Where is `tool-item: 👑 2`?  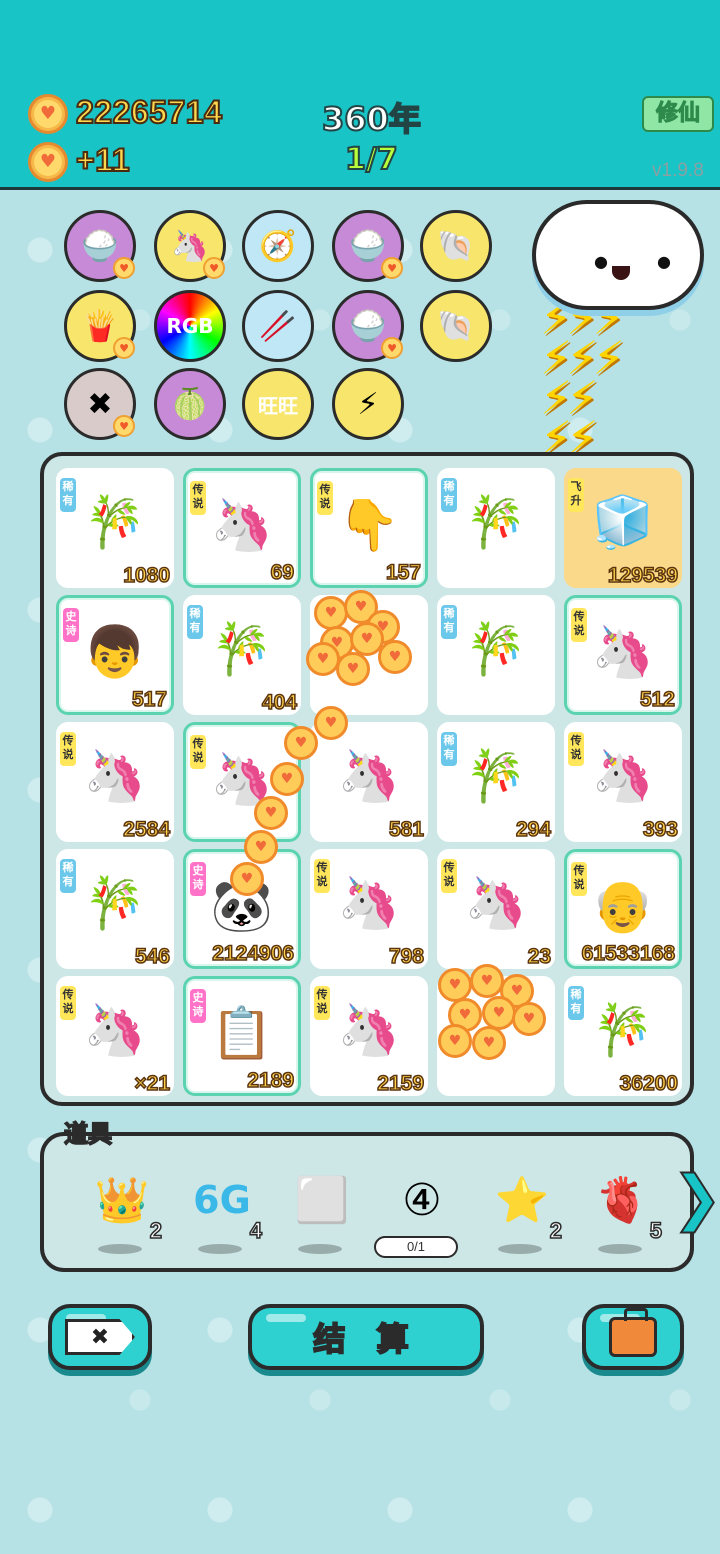
tool-item: 👑 2 is located at coordinates (122, 1213).